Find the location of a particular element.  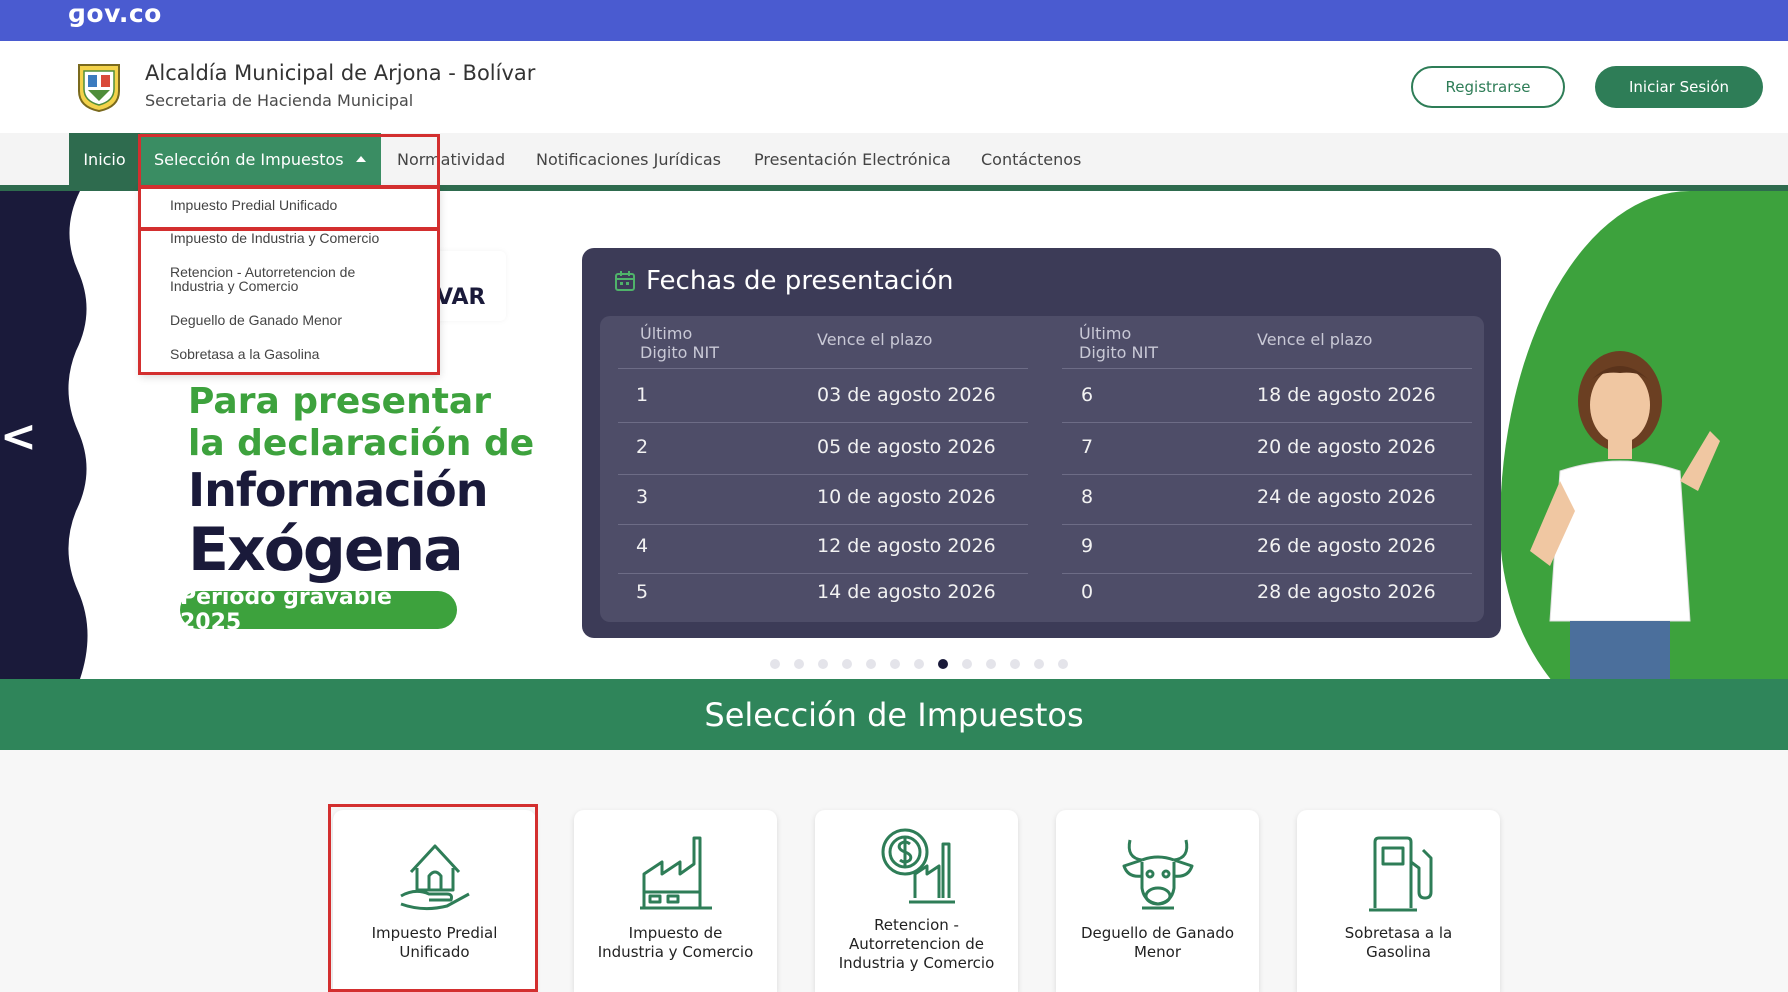

table-cell: 12 de agosto 2026 is located at coordinates (906, 546).